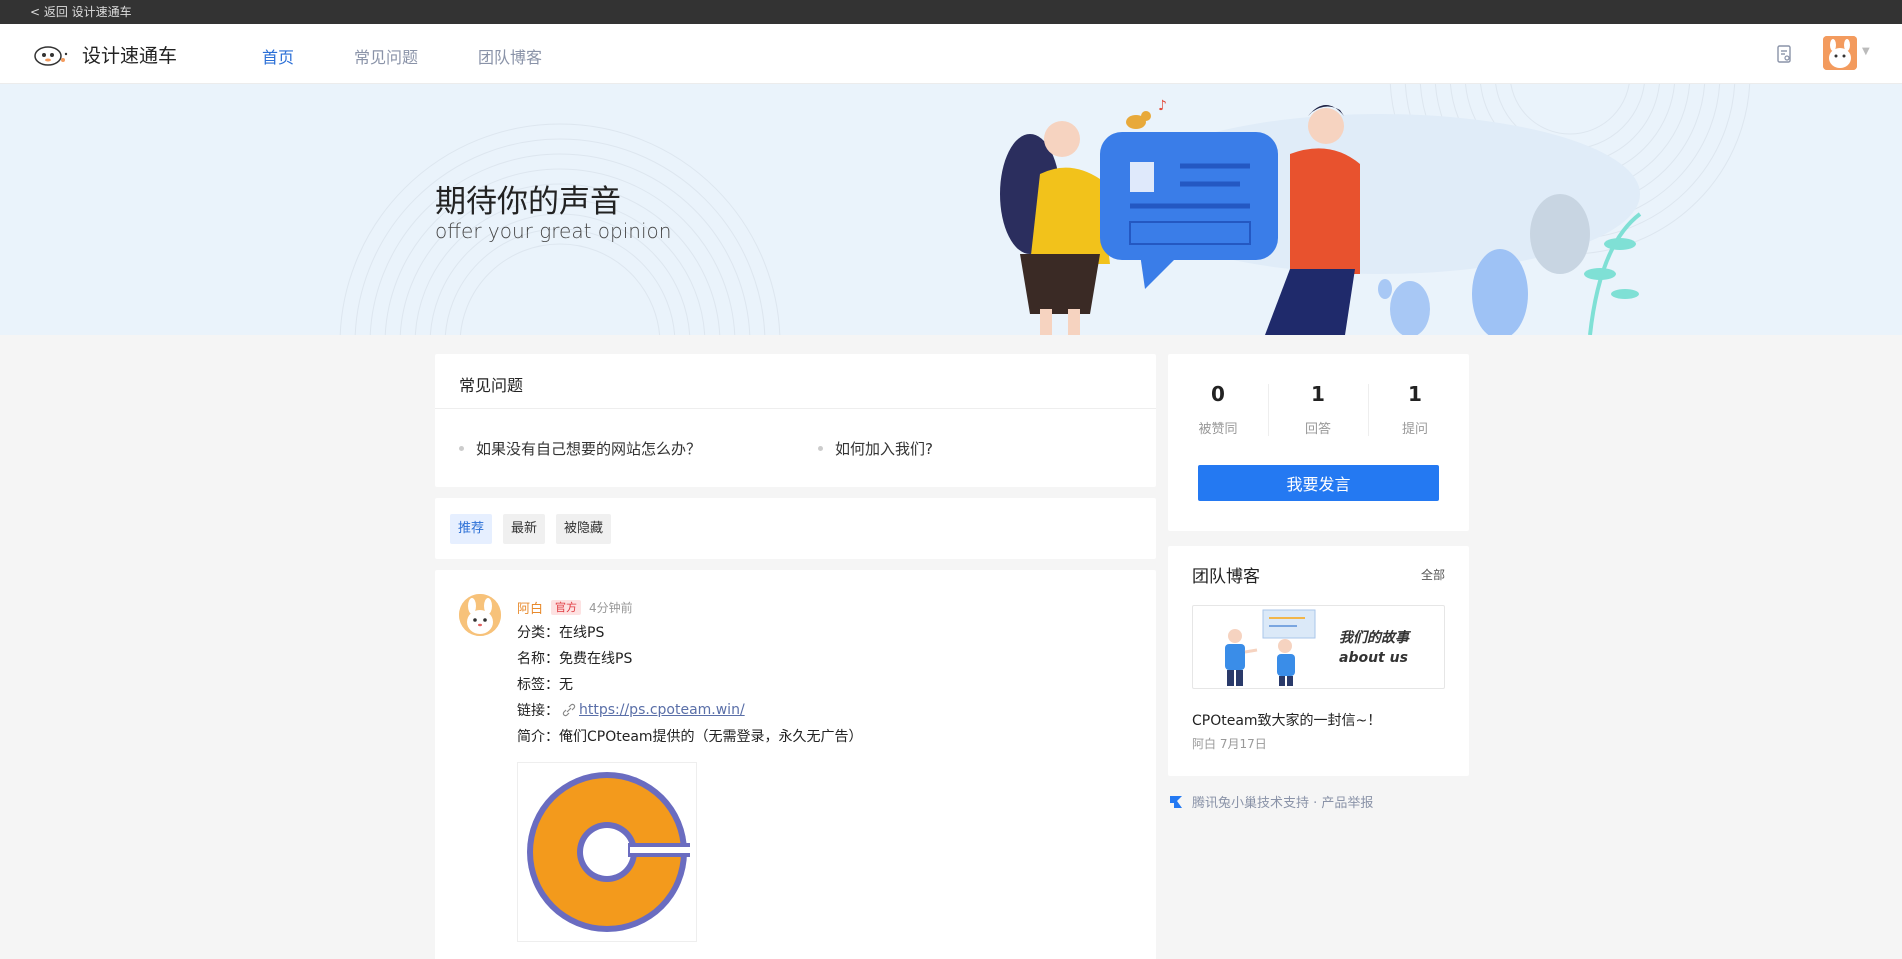 The image size is (1902, 959). Describe the element at coordinates (530, 607) in the screenshot. I see `post-author: 阿白` at that location.